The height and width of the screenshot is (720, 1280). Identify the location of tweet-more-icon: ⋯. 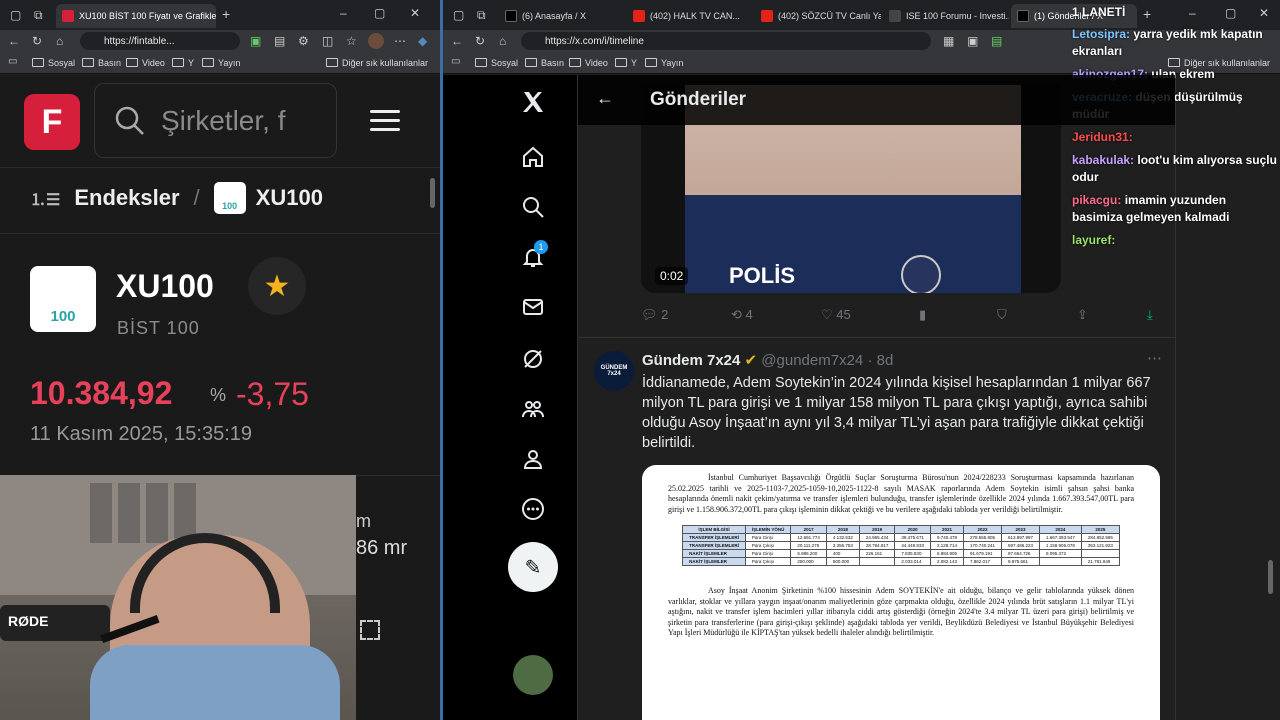
(1154, 358).